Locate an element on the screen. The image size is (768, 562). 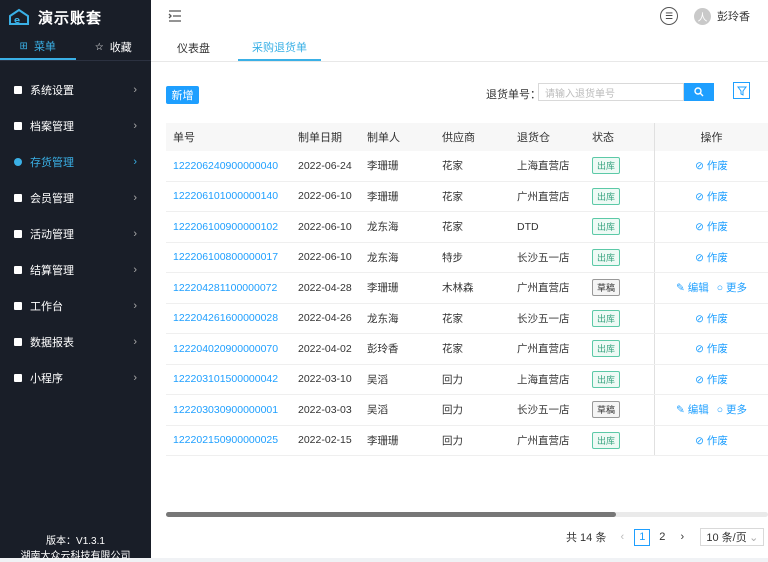
order-warehouse: 上海直营店 is located at coordinates (543, 166).